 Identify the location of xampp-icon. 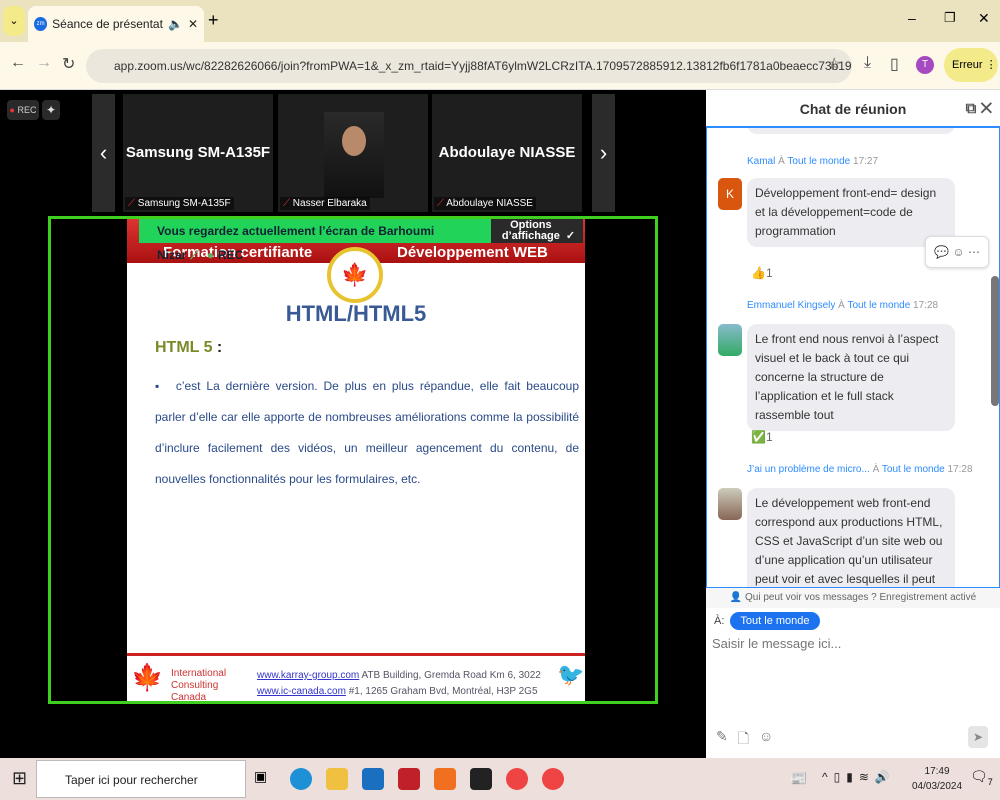
(445, 779).